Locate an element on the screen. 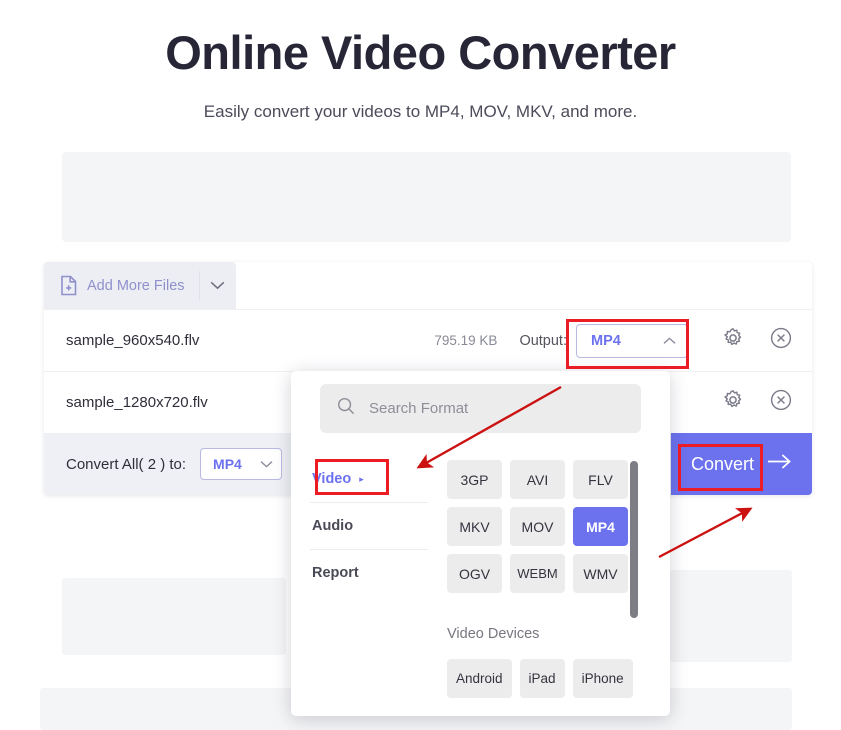  format-category-label: Video is located at coordinates (332, 479).